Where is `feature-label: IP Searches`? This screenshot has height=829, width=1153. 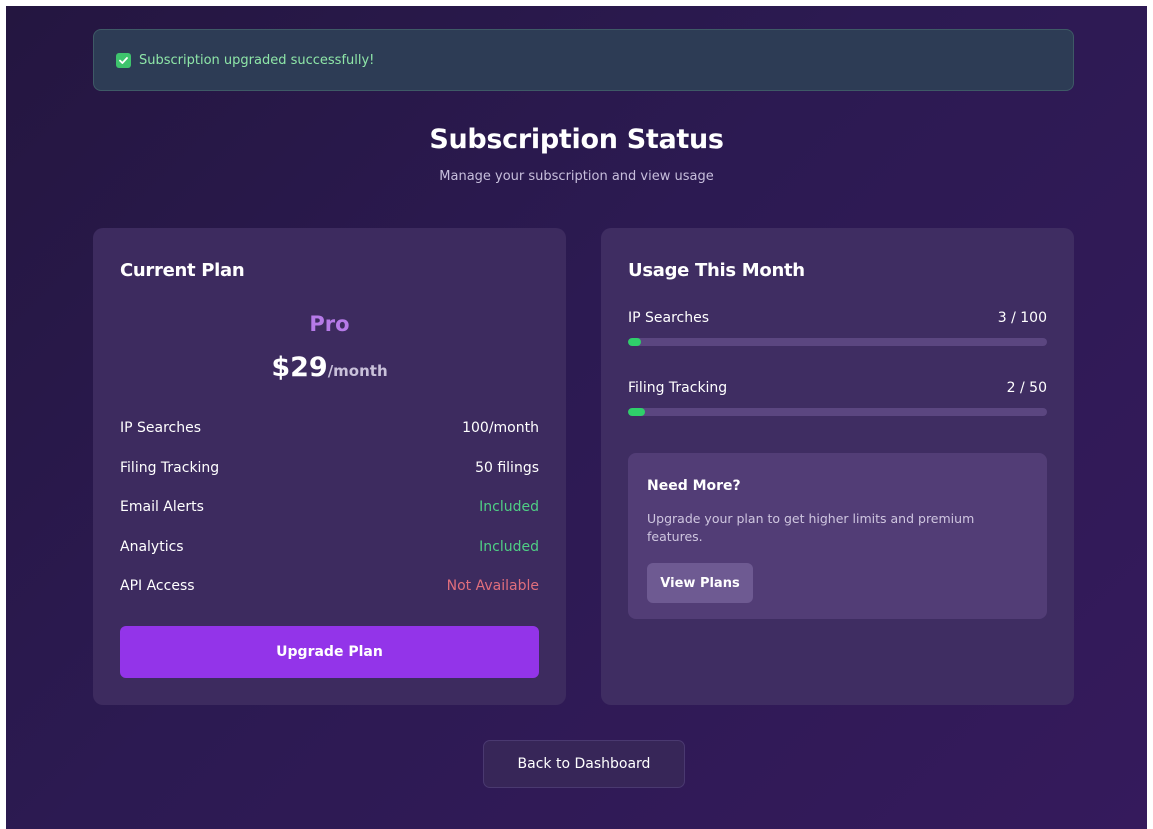
feature-label: IP Searches is located at coordinates (161, 428).